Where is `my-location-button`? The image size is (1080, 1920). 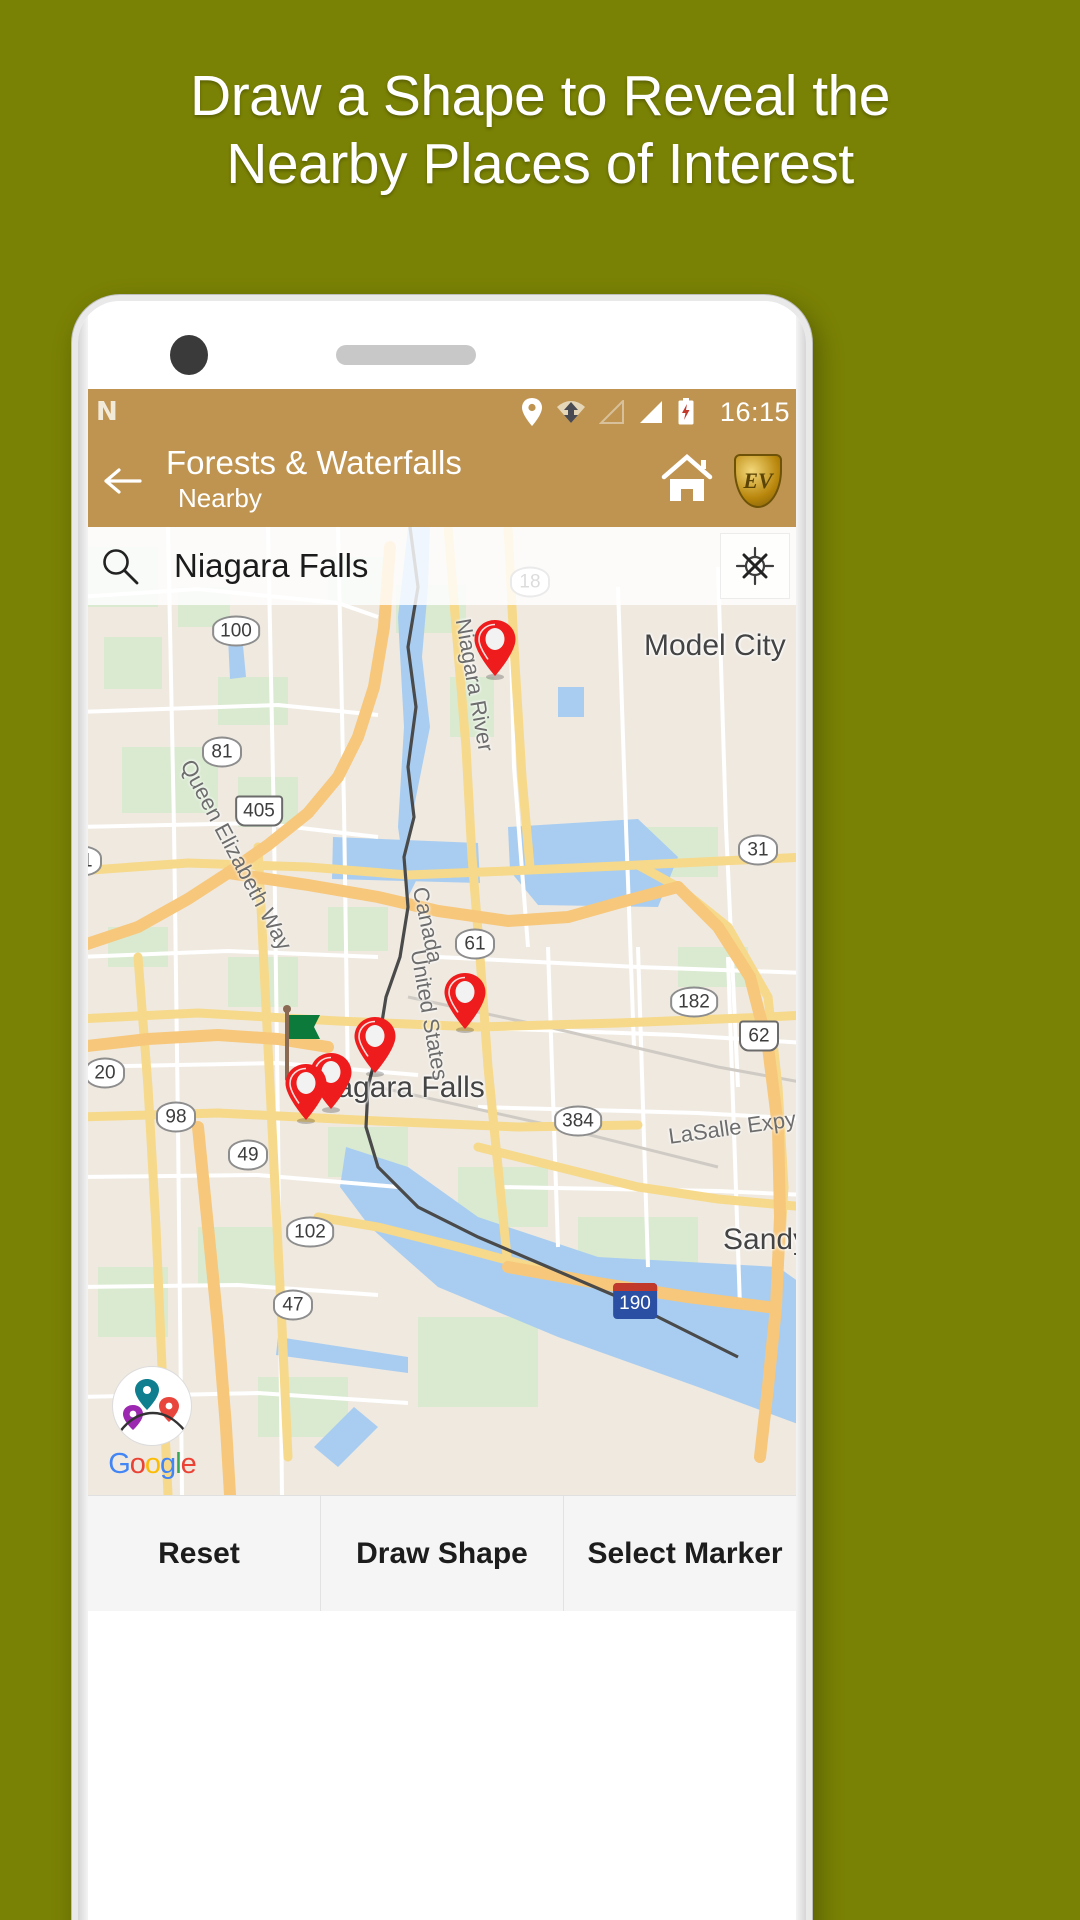 my-location-button is located at coordinates (755, 566).